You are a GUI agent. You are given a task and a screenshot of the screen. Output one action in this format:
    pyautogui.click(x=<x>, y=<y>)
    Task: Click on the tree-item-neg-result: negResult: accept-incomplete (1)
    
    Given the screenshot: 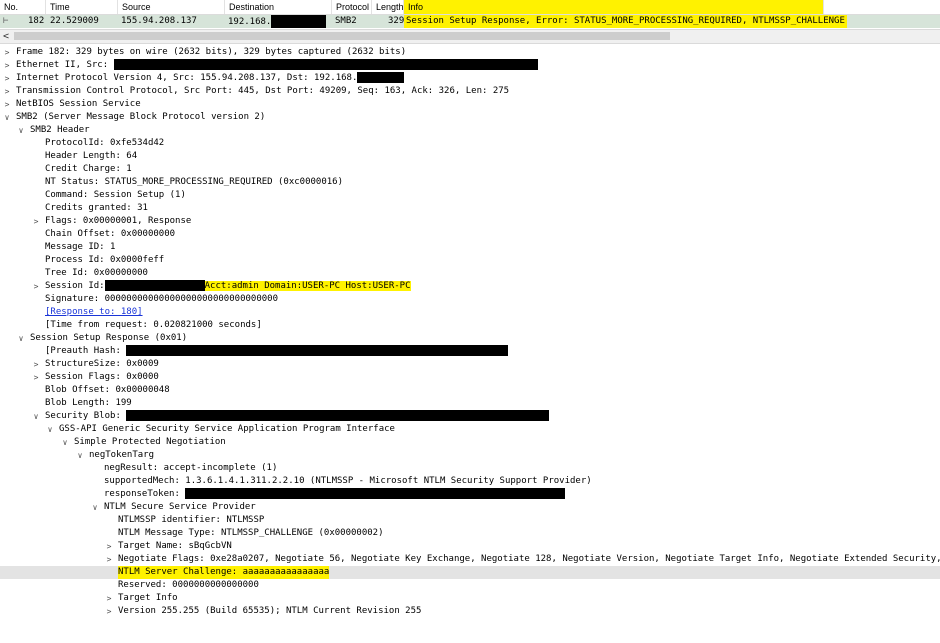 What is the action you would take?
    pyautogui.click(x=470, y=468)
    